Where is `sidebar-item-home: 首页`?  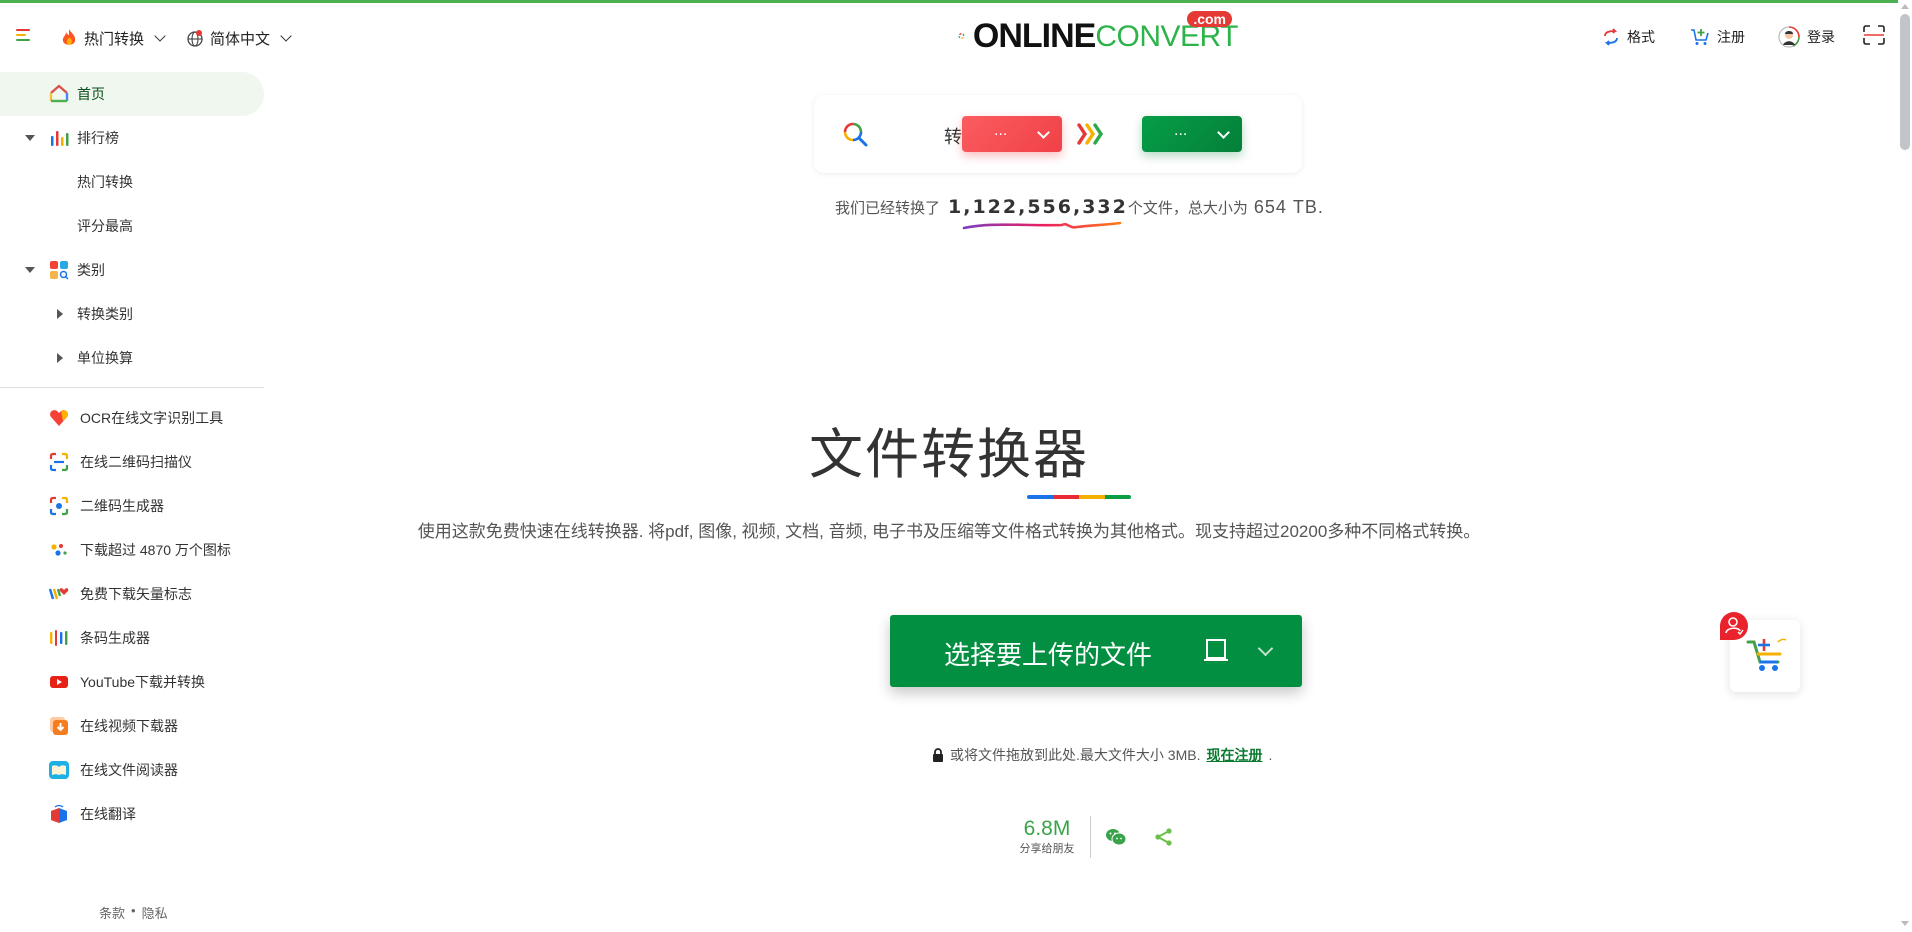
sidebar-item-home: 首页 is located at coordinates (132, 94).